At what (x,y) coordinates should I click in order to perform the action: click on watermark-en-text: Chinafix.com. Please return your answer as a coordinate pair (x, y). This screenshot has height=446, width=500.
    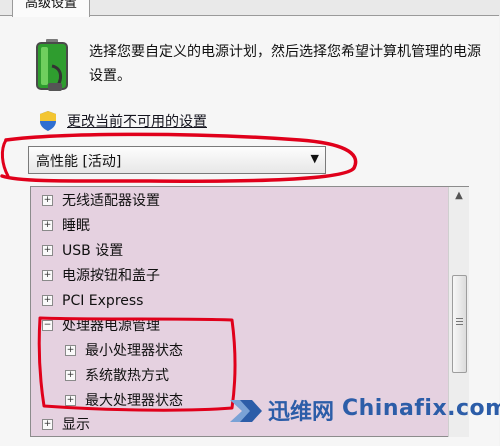
    Looking at the image, I should click on (421, 408).